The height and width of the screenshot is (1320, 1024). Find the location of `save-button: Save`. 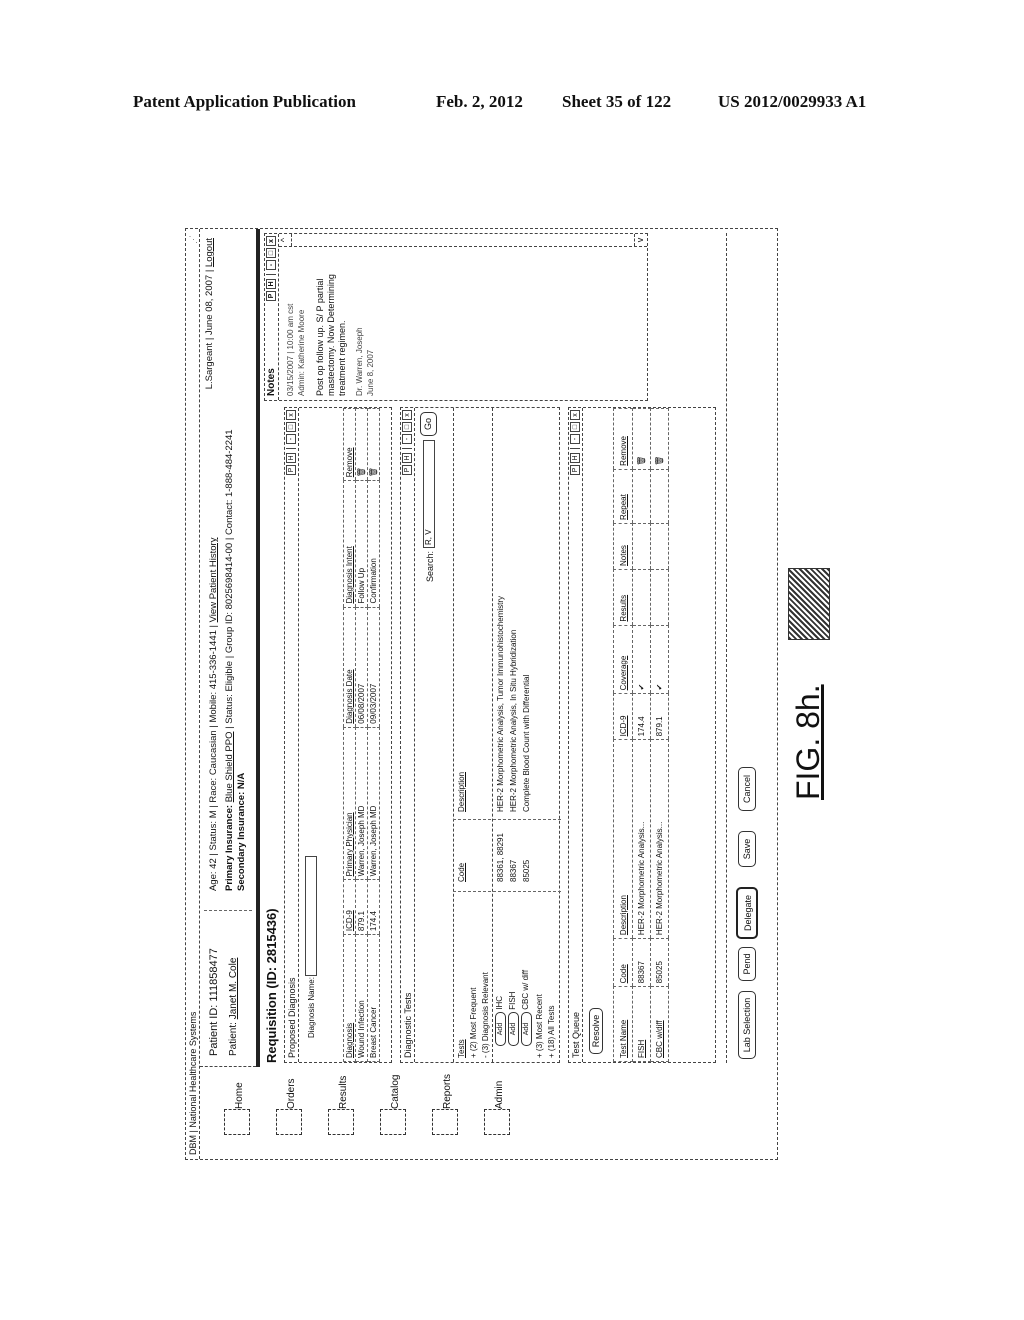

save-button: Save is located at coordinates (747, 849).